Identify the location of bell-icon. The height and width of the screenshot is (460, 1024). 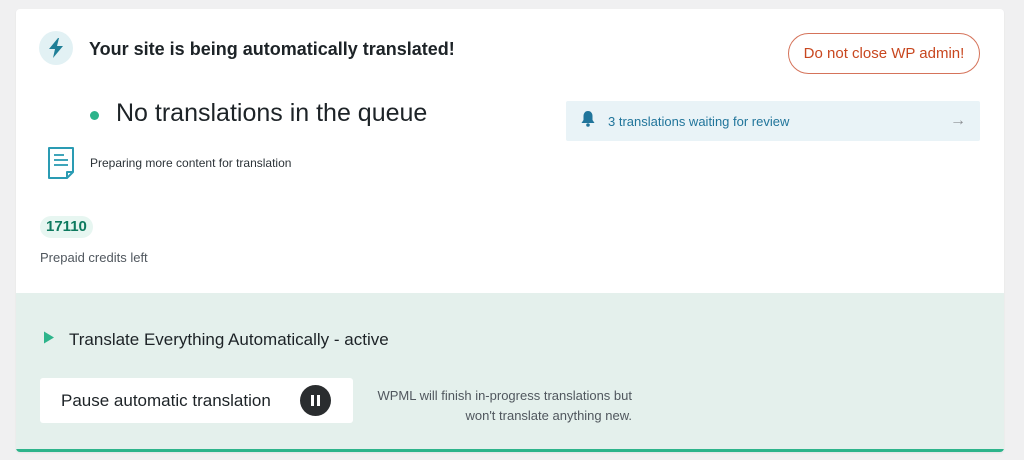
(588, 121).